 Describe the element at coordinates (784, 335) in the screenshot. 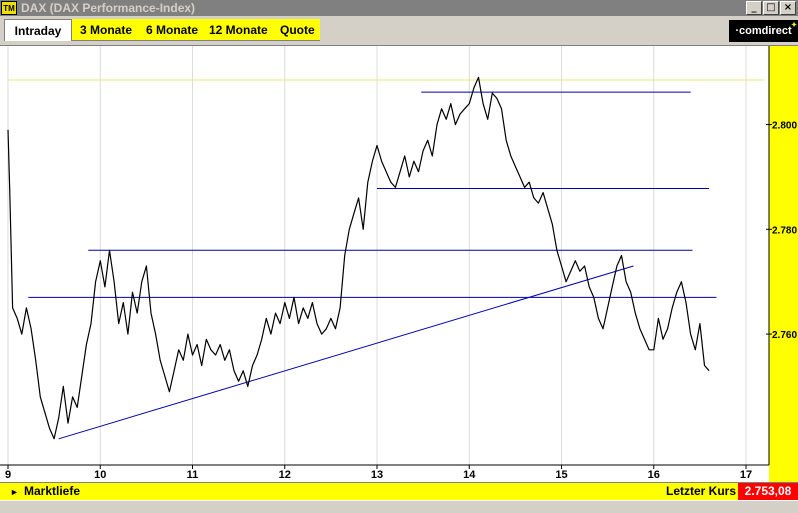

I see `y-tick-label: 2.760` at that location.